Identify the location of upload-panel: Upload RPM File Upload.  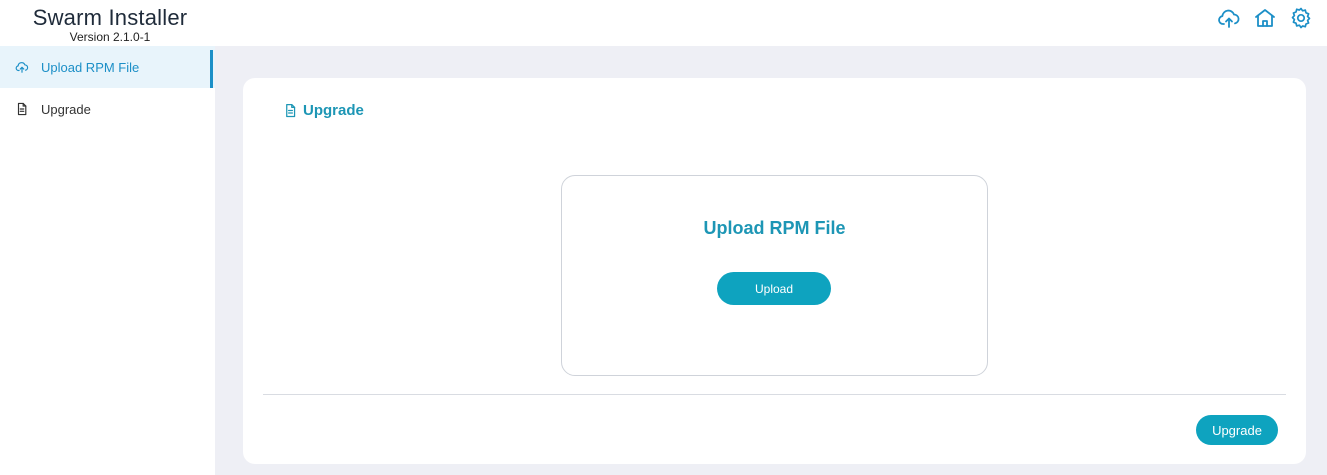
(774, 275).